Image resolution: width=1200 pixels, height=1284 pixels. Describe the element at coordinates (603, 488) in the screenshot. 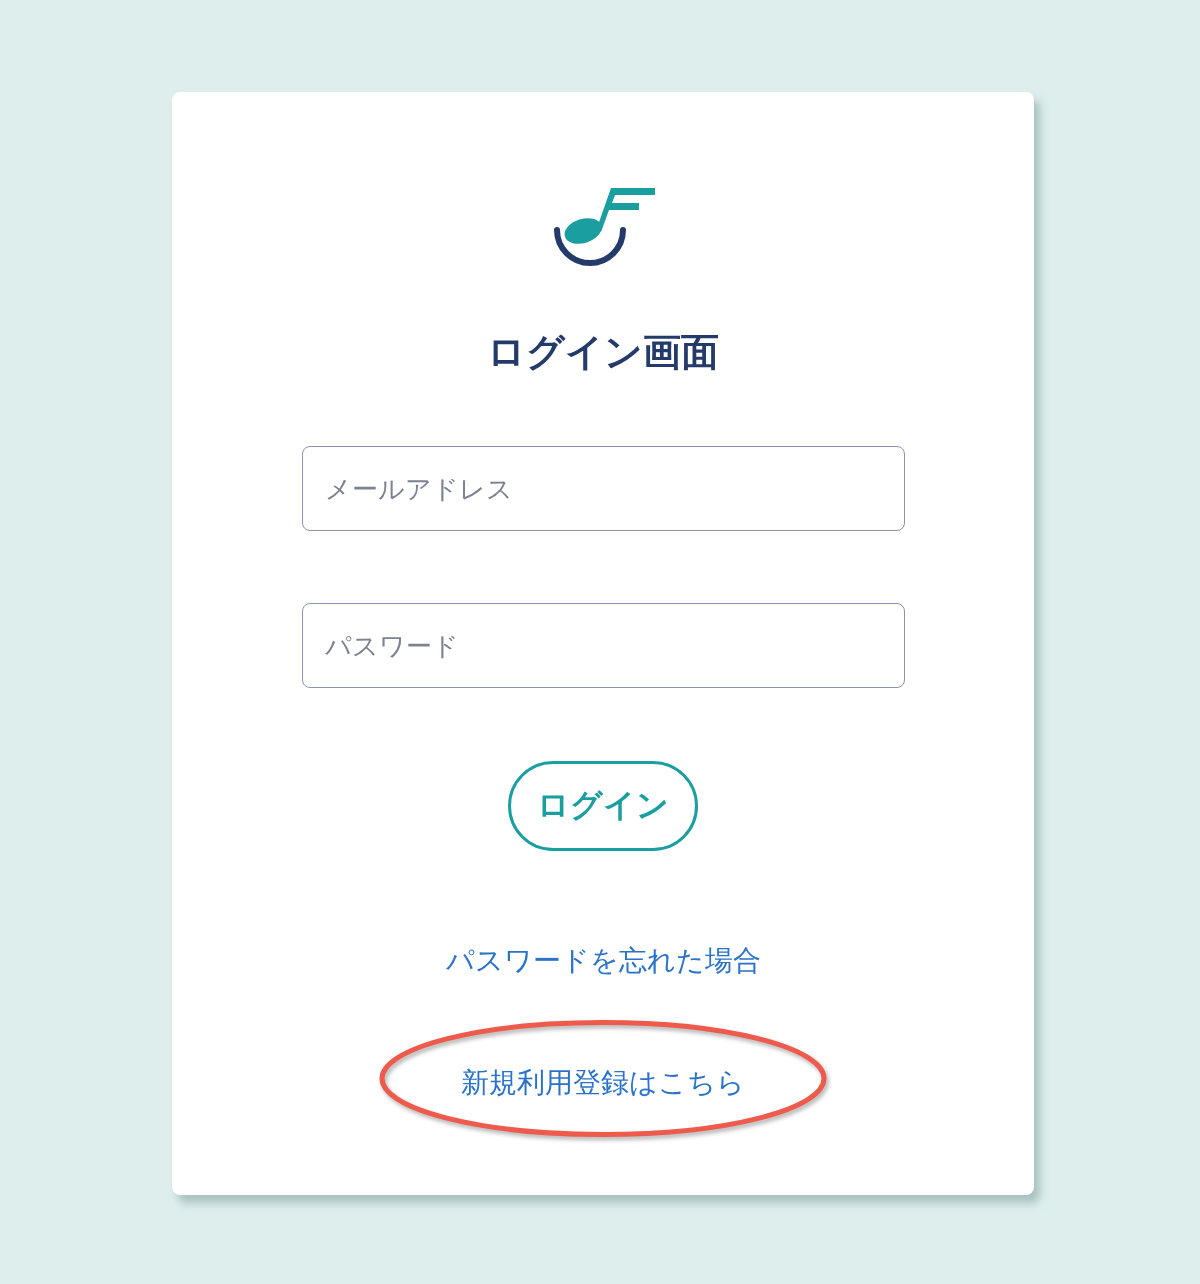

I see `email-field: メールアドレス` at that location.